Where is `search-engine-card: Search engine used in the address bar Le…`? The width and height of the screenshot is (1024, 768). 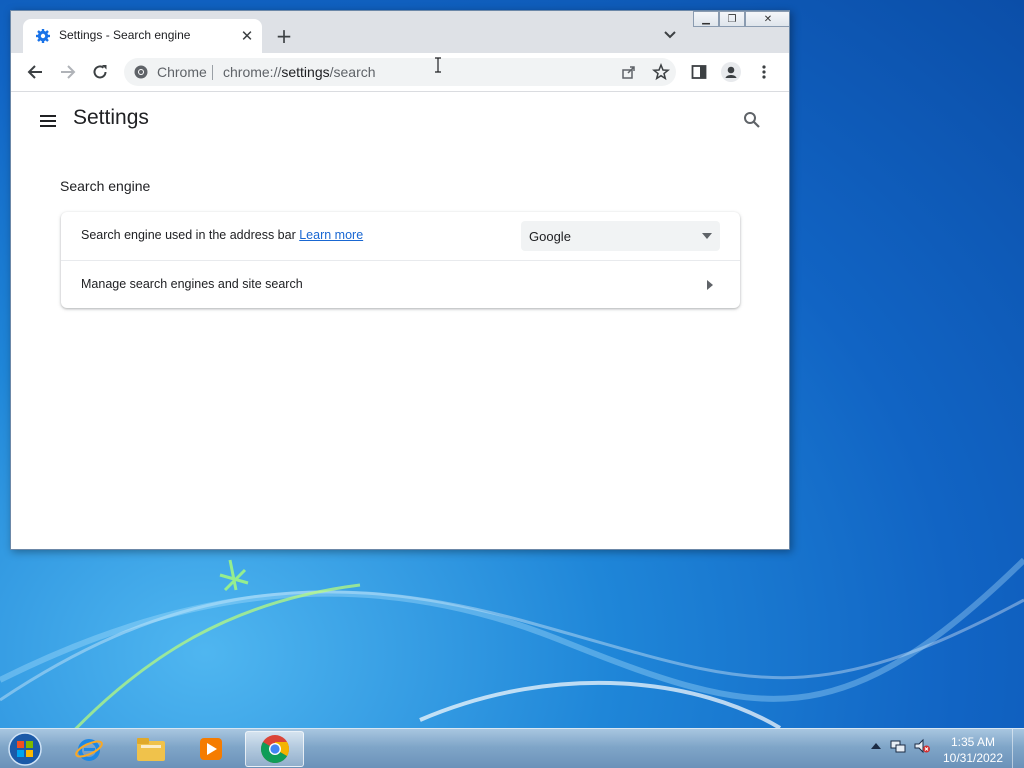
search-engine-card: Search engine used in the address bar Le… is located at coordinates (400, 260).